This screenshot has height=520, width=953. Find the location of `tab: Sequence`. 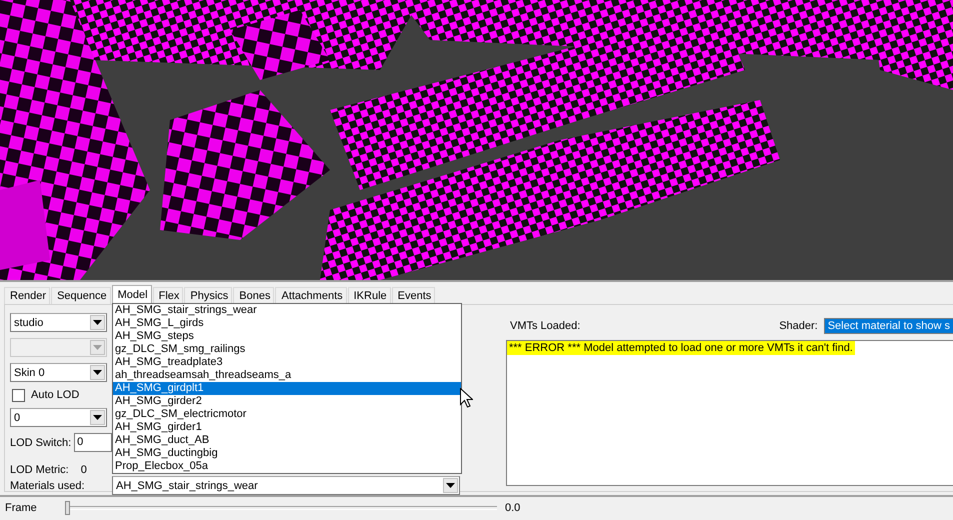

tab: Sequence is located at coordinates (81, 295).